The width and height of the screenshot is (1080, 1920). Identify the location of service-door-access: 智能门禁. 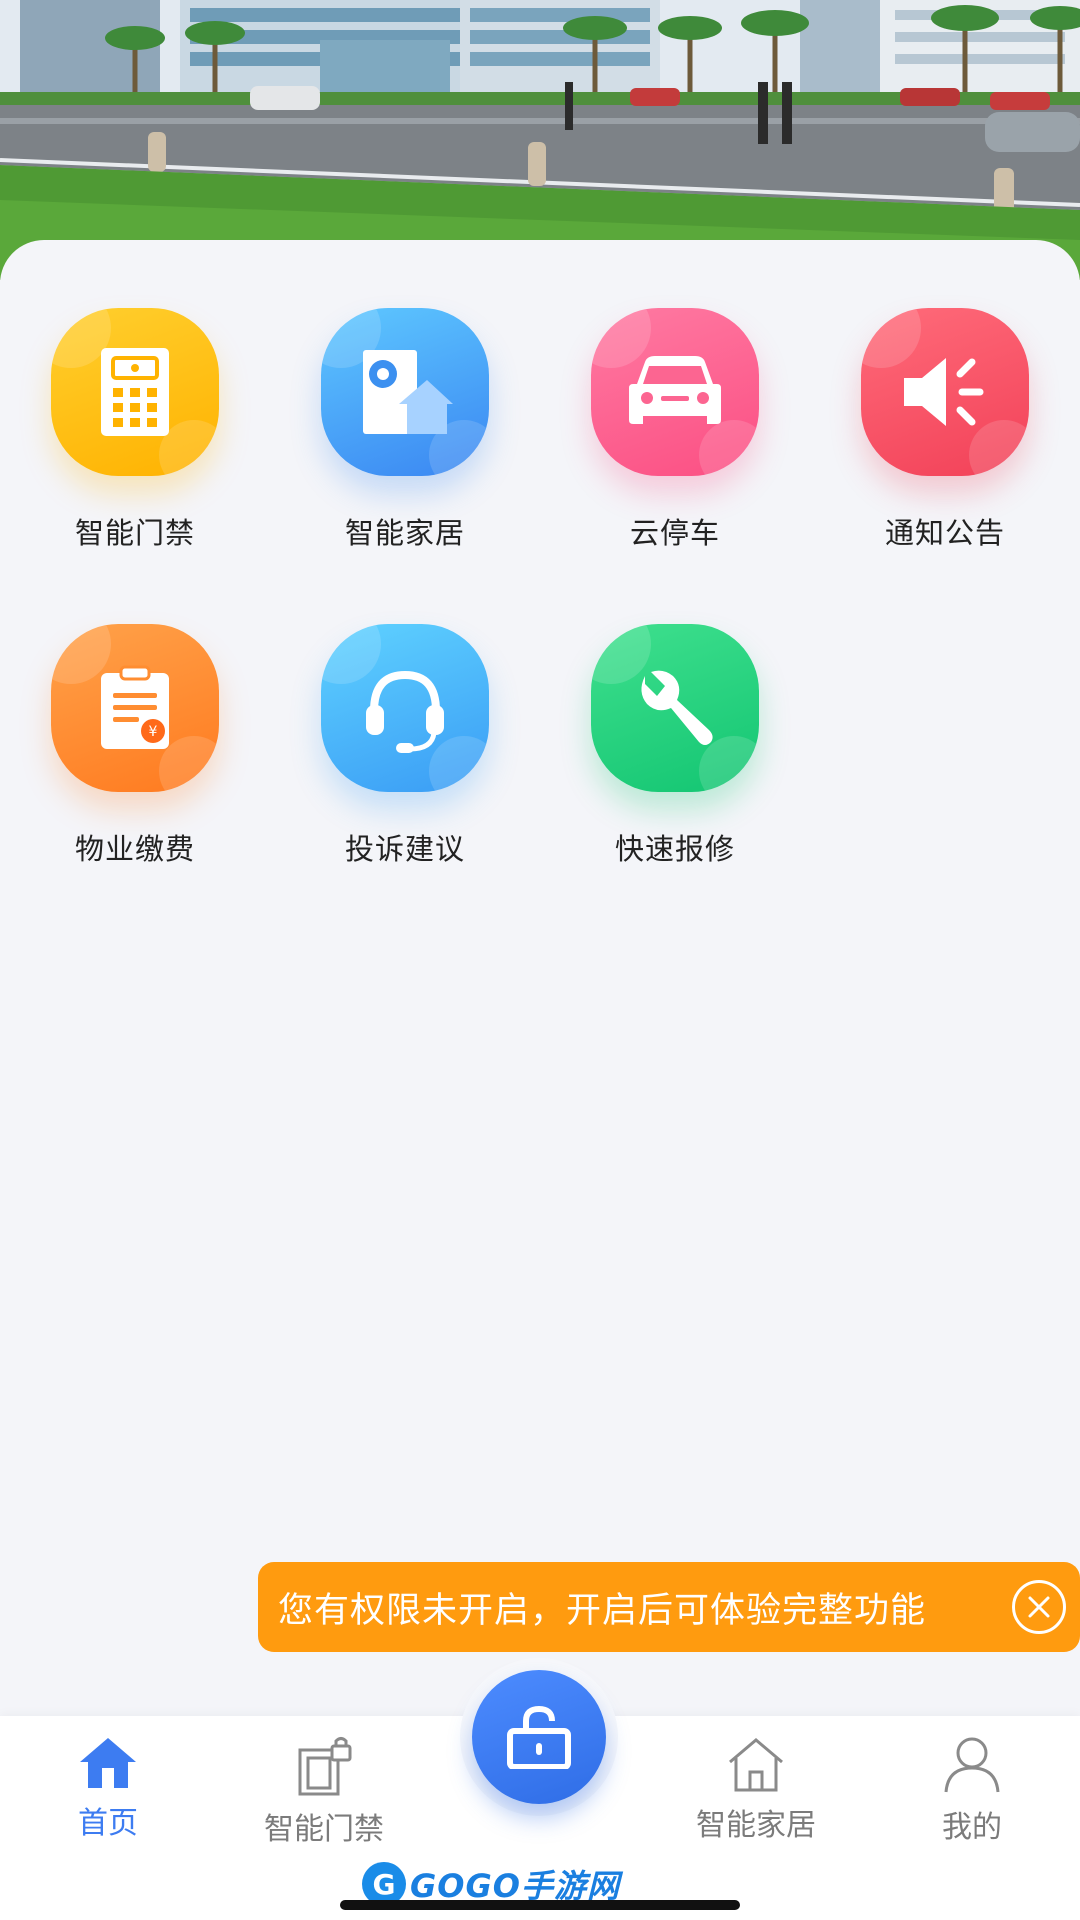
(135, 438).